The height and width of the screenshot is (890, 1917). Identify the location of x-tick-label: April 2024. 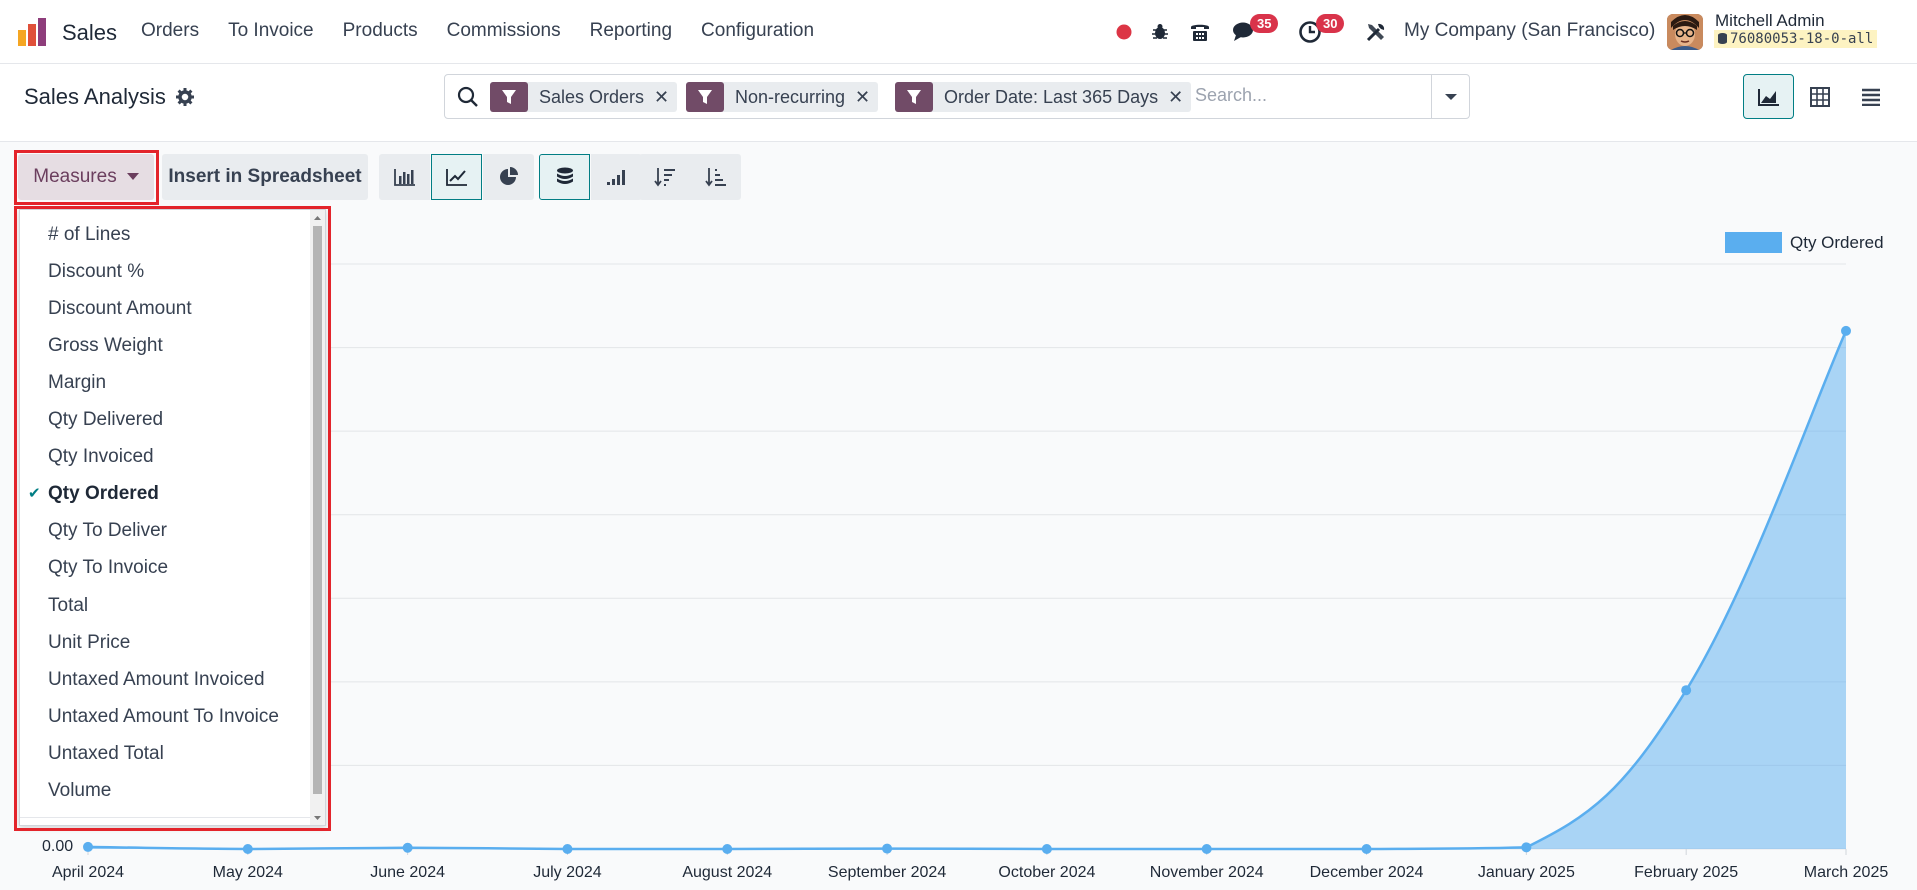
(88, 872).